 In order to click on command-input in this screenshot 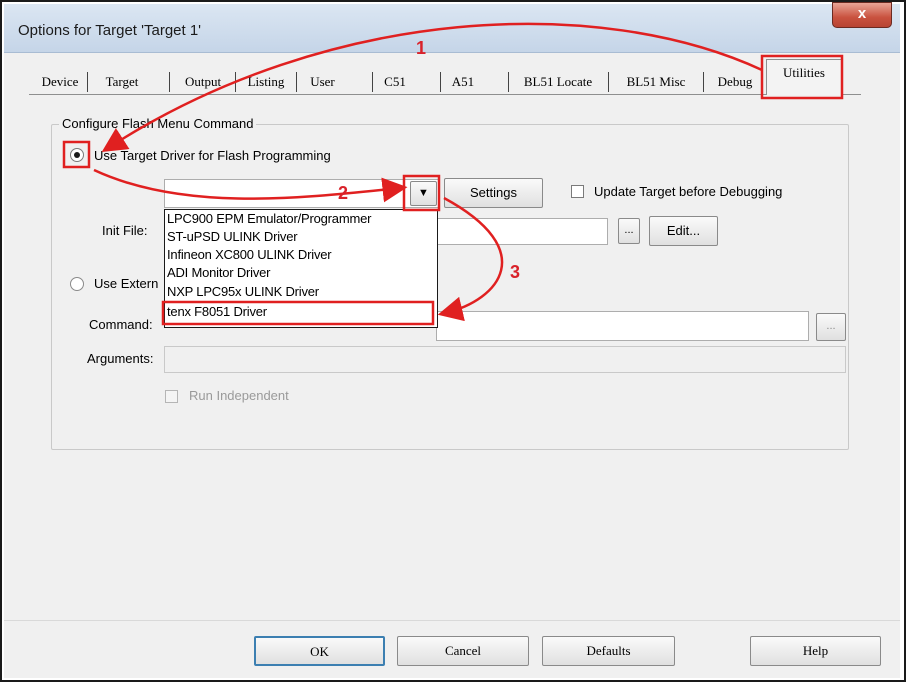, I will do `click(622, 326)`.